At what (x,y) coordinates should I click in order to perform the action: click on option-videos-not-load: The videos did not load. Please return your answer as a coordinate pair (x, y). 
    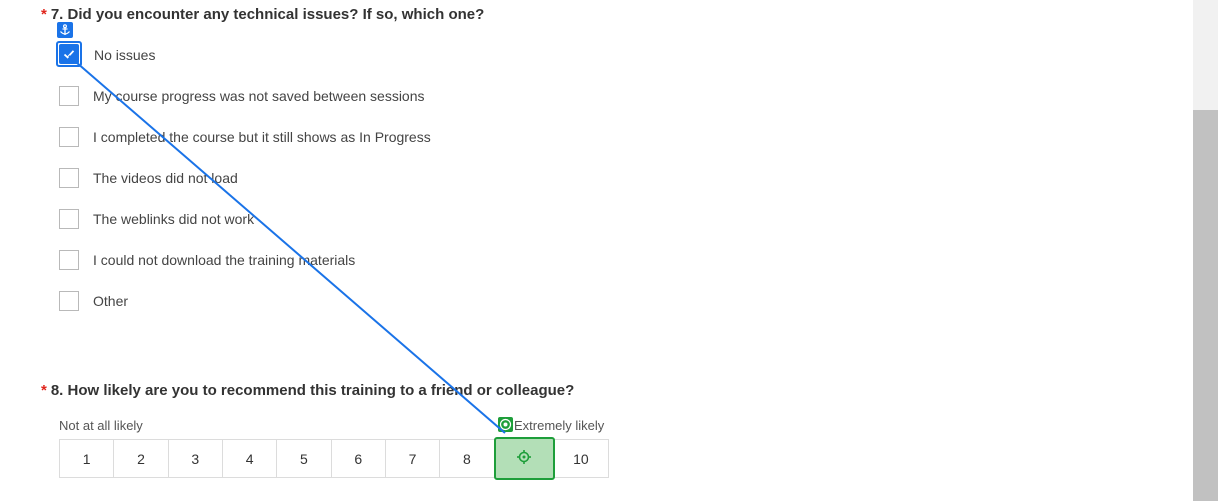
    Looking at the image, I should click on (148, 178).